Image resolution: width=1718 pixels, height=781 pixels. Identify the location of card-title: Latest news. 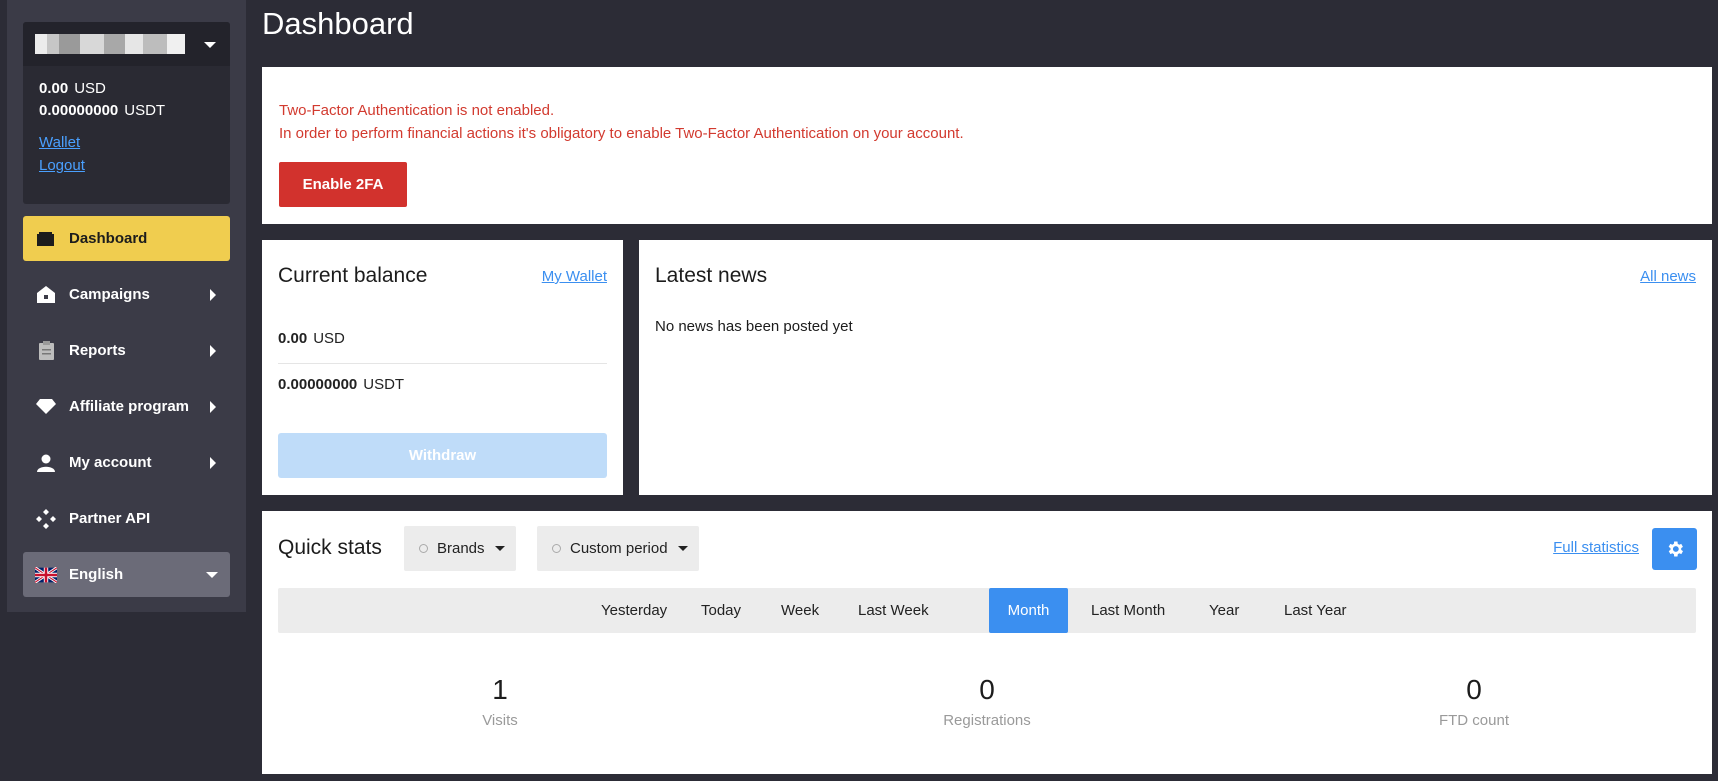
(711, 275).